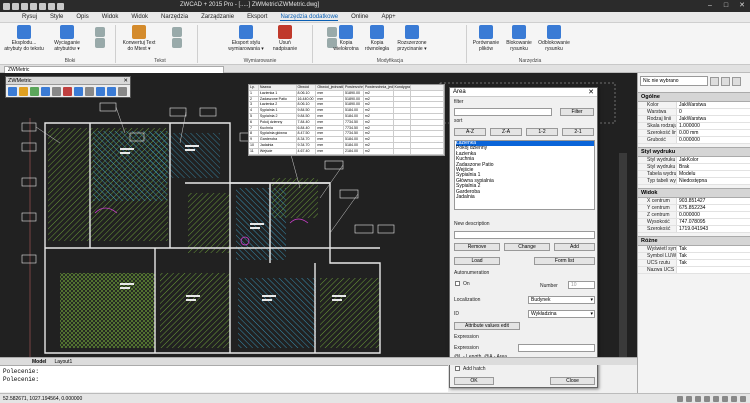 The image size is (750, 403). What do you see at coordinates (60, 6) in the screenshot?
I see `redo-icon` at bounding box center [60, 6].